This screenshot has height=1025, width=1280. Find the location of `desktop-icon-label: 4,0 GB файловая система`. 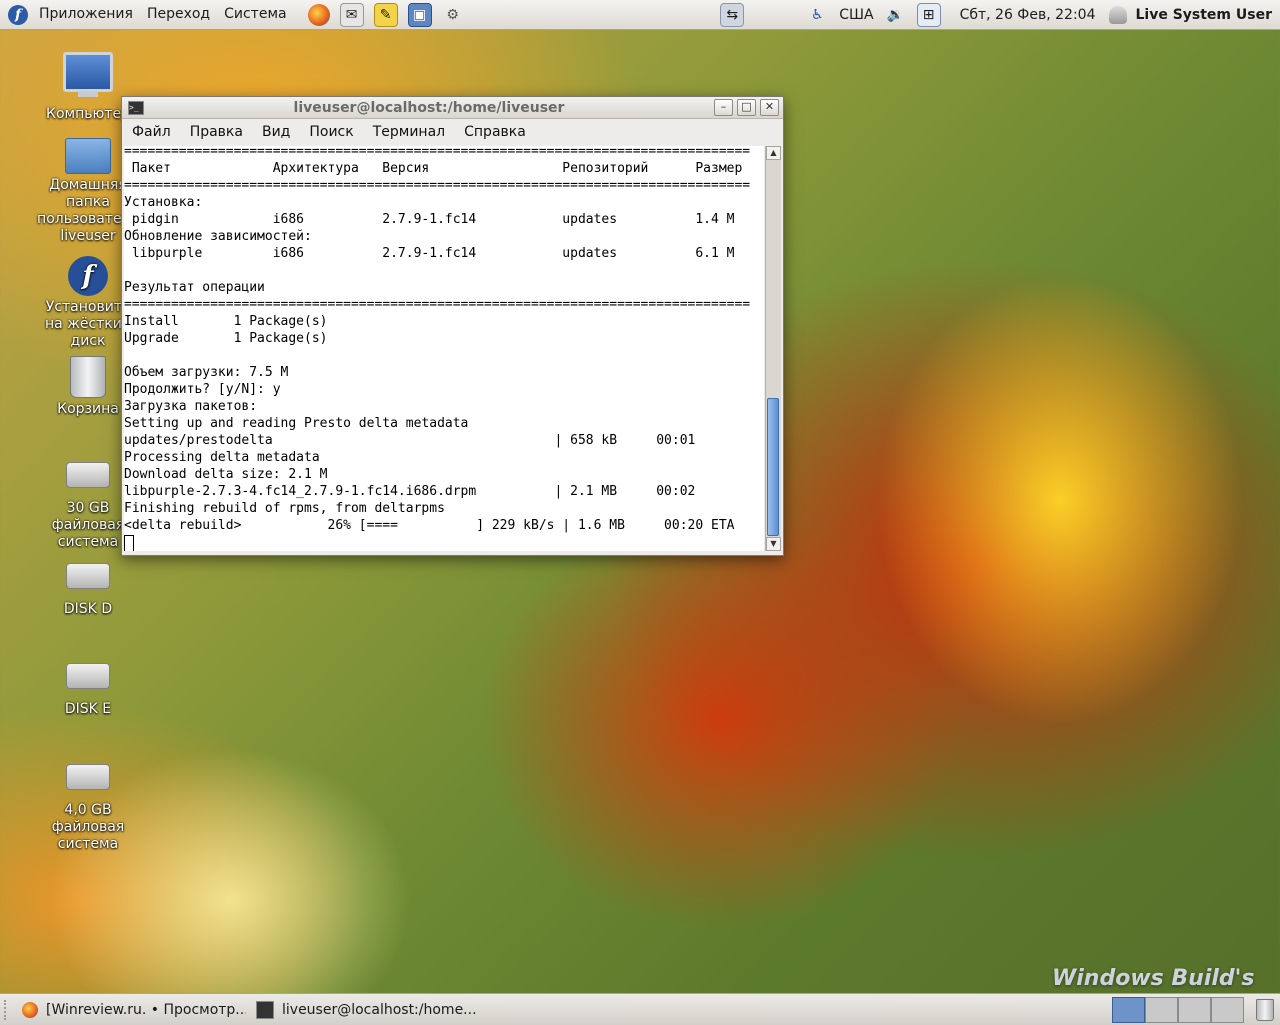

desktop-icon-label: 4,0 GB файловая система is located at coordinates (88, 827).